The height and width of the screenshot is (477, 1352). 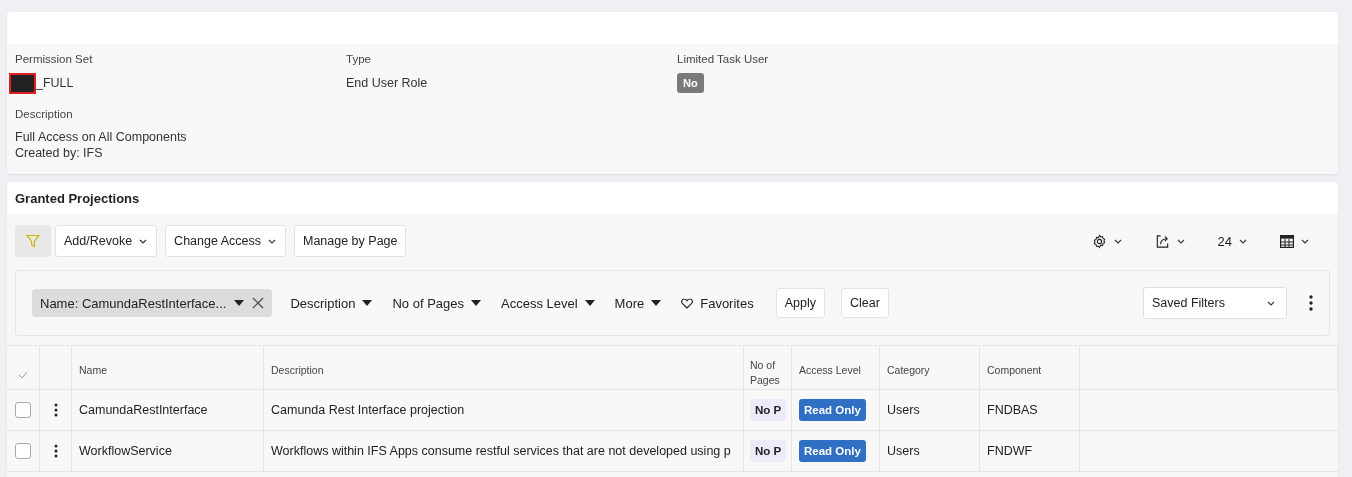 What do you see at coordinates (359, 59) in the screenshot?
I see `field-label: Type` at bounding box center [359, 59].